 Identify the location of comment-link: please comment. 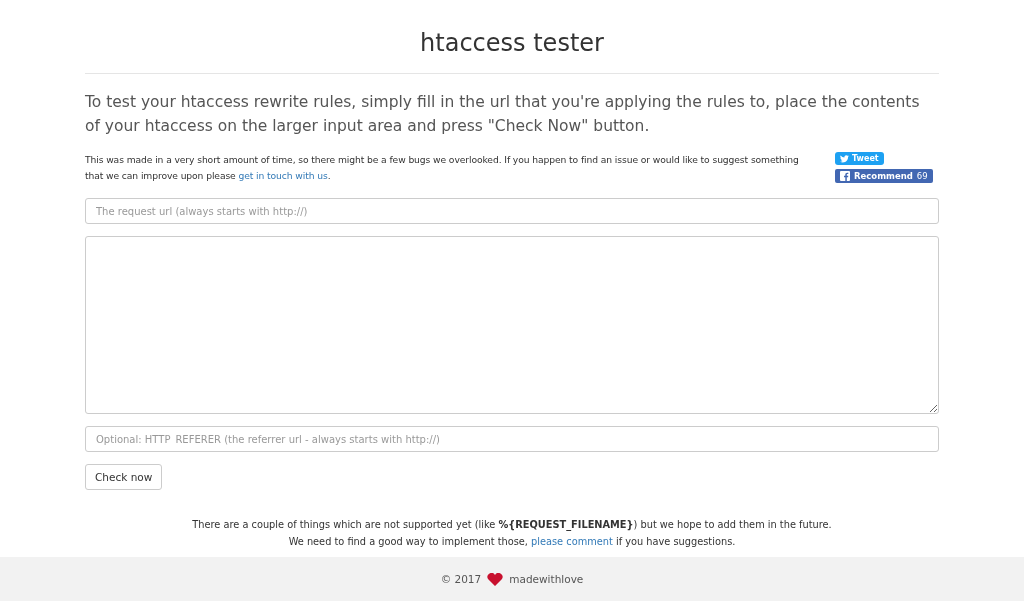
(572, 541).